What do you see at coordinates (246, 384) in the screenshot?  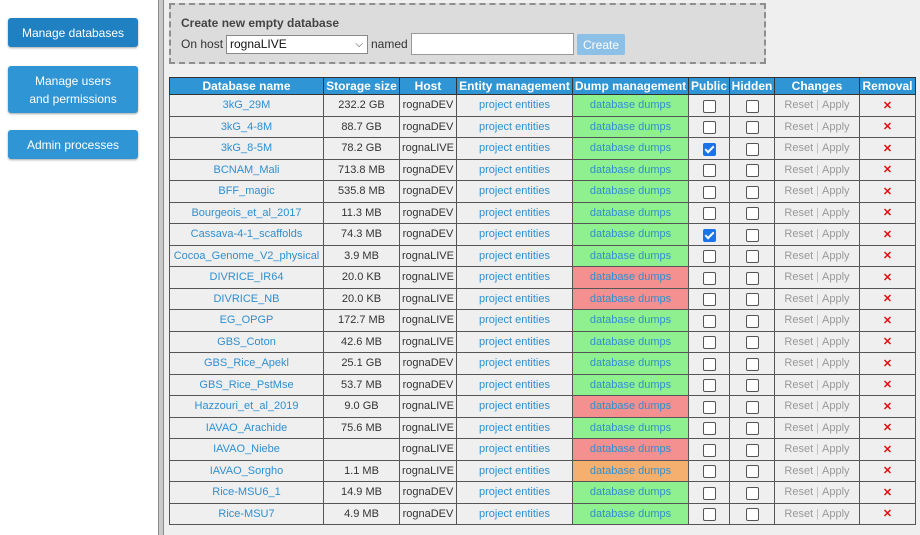 I see `database-name-link: GBS_Rice_PstMse` at bounding box center [246, 384].